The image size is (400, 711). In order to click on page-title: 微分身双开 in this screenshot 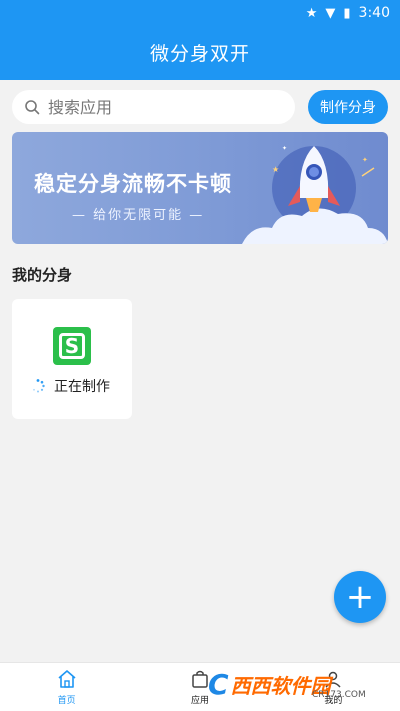, I will do `click(199, 54)`.